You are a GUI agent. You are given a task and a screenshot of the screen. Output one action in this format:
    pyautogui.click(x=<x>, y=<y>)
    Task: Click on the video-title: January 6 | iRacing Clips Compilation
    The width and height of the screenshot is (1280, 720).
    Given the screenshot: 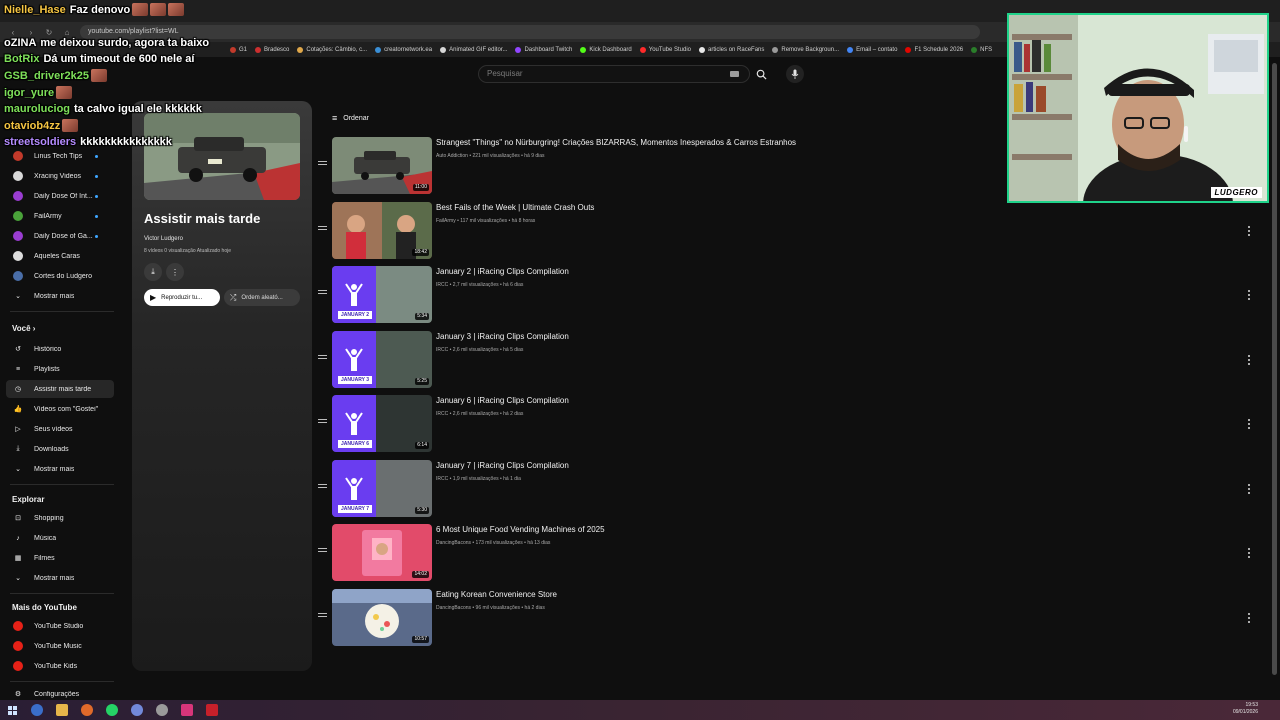 What is the action you would take?
    pyautogui.click(x=502, y=400)
    